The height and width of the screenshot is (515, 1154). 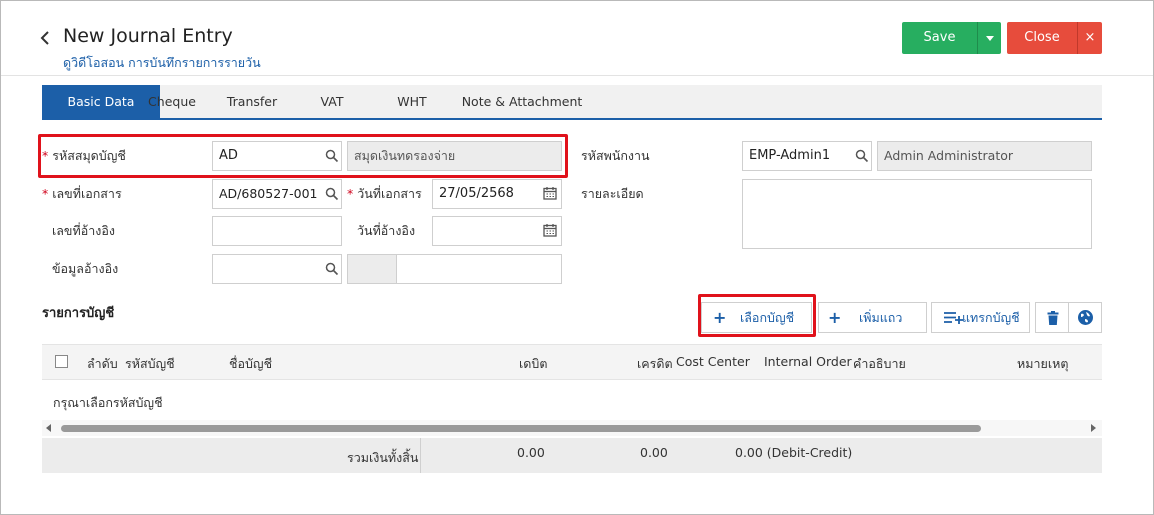 I want to click on column-header-account-code: รหัสบัญชี, so click(x=150, y=363).